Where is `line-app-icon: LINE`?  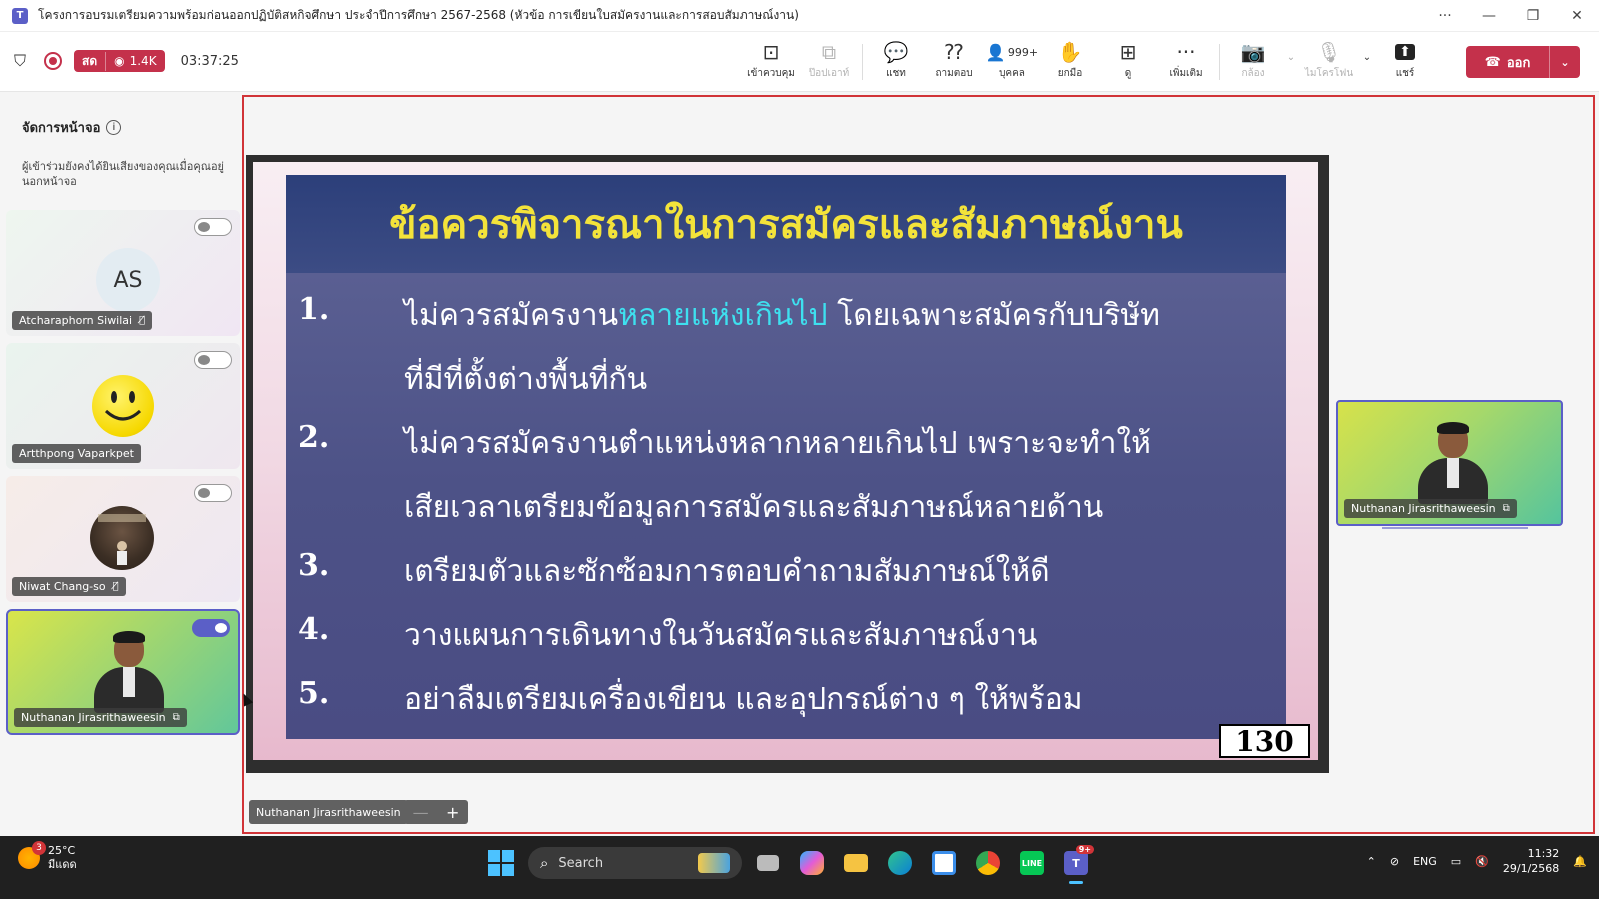
line-app-icon: LINE is located at coordinates (1032, 863).